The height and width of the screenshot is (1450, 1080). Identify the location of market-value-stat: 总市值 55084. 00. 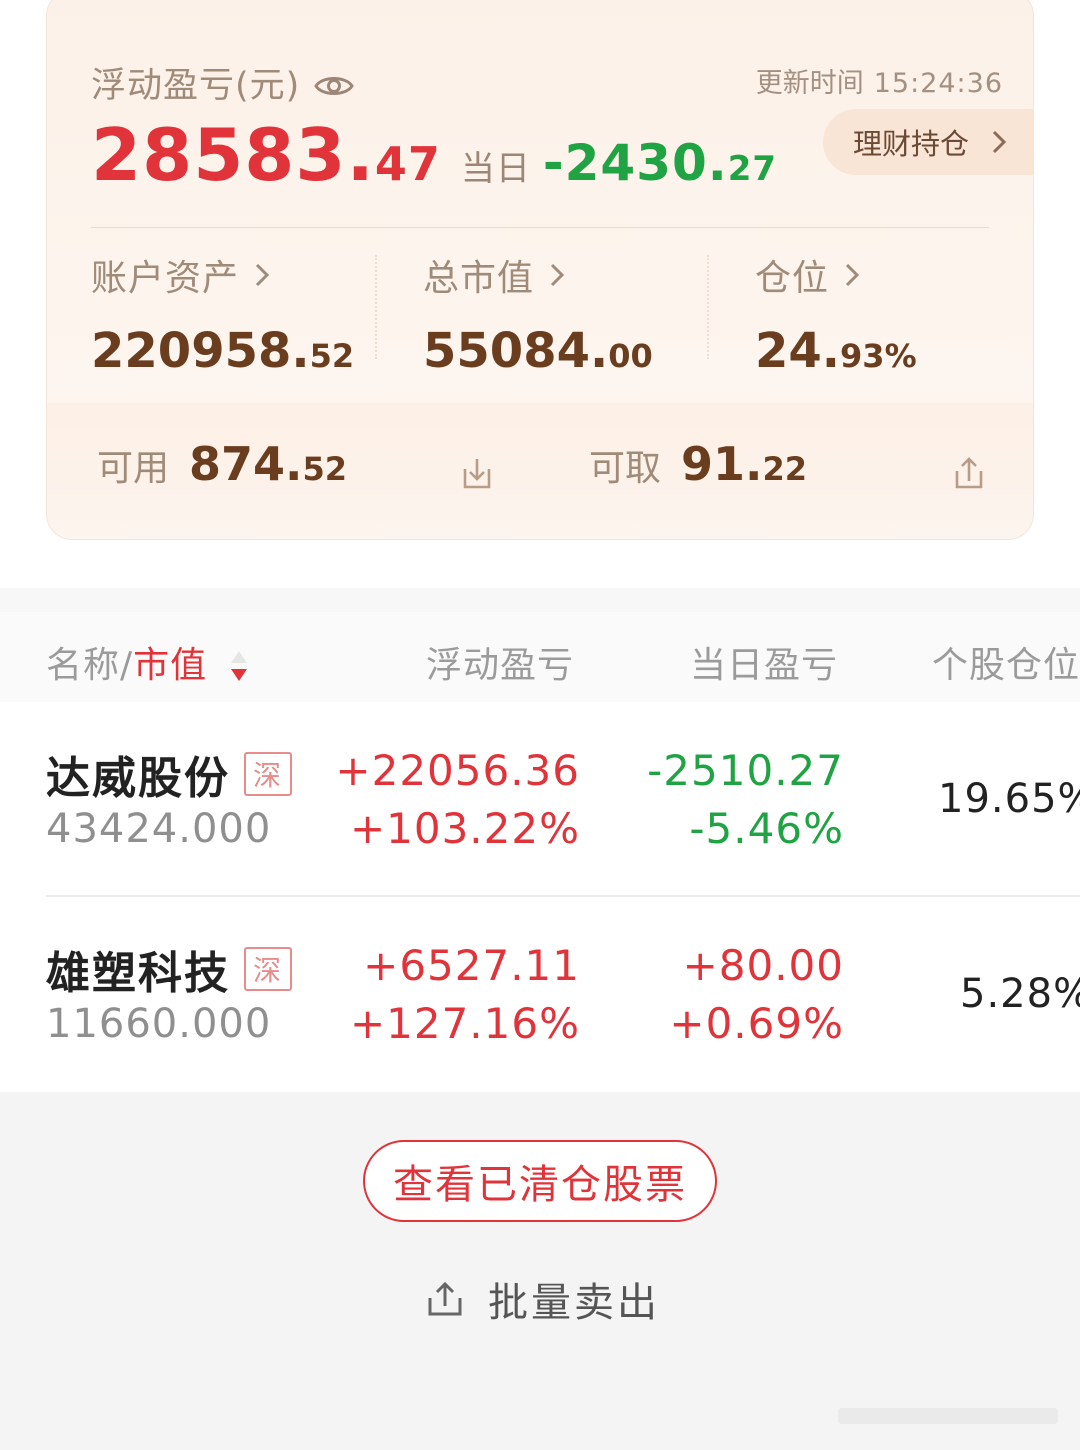
(538, 314).